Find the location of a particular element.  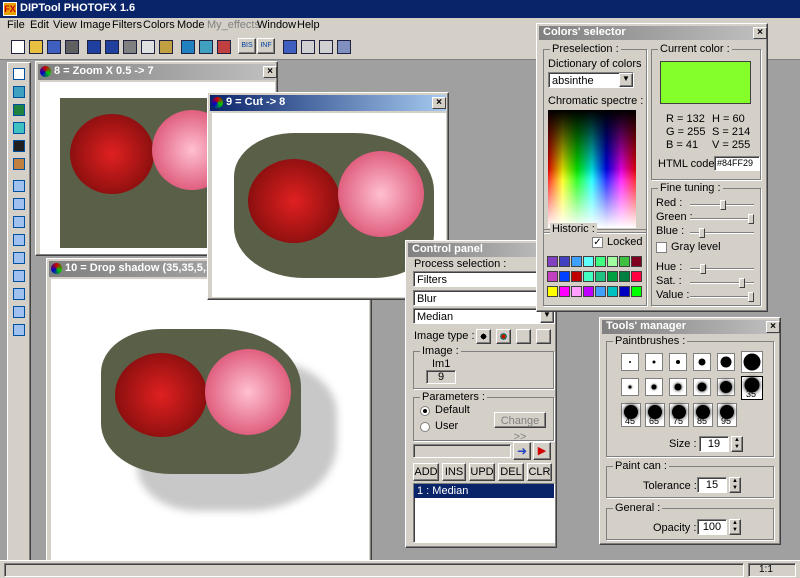

play-icon: ▶ is located at coordinates (542, 451).